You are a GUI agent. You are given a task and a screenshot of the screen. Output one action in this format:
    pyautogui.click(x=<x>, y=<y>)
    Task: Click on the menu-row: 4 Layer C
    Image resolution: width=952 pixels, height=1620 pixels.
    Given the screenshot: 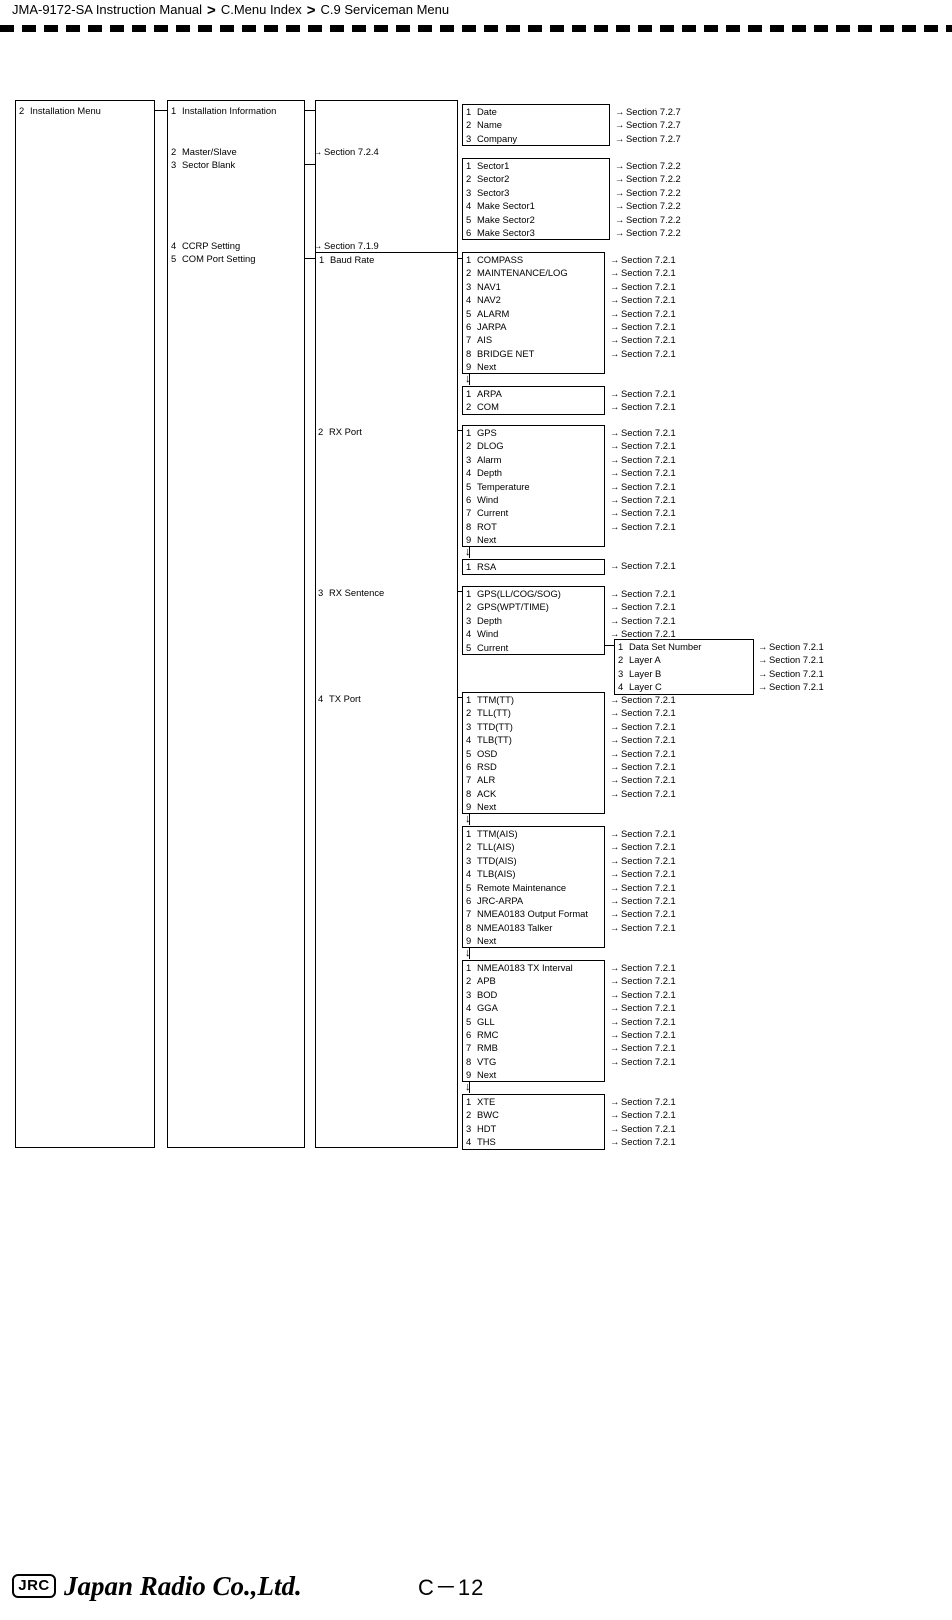 What is the action you would take?
    pyautogui.click(x=684, y=686)
    